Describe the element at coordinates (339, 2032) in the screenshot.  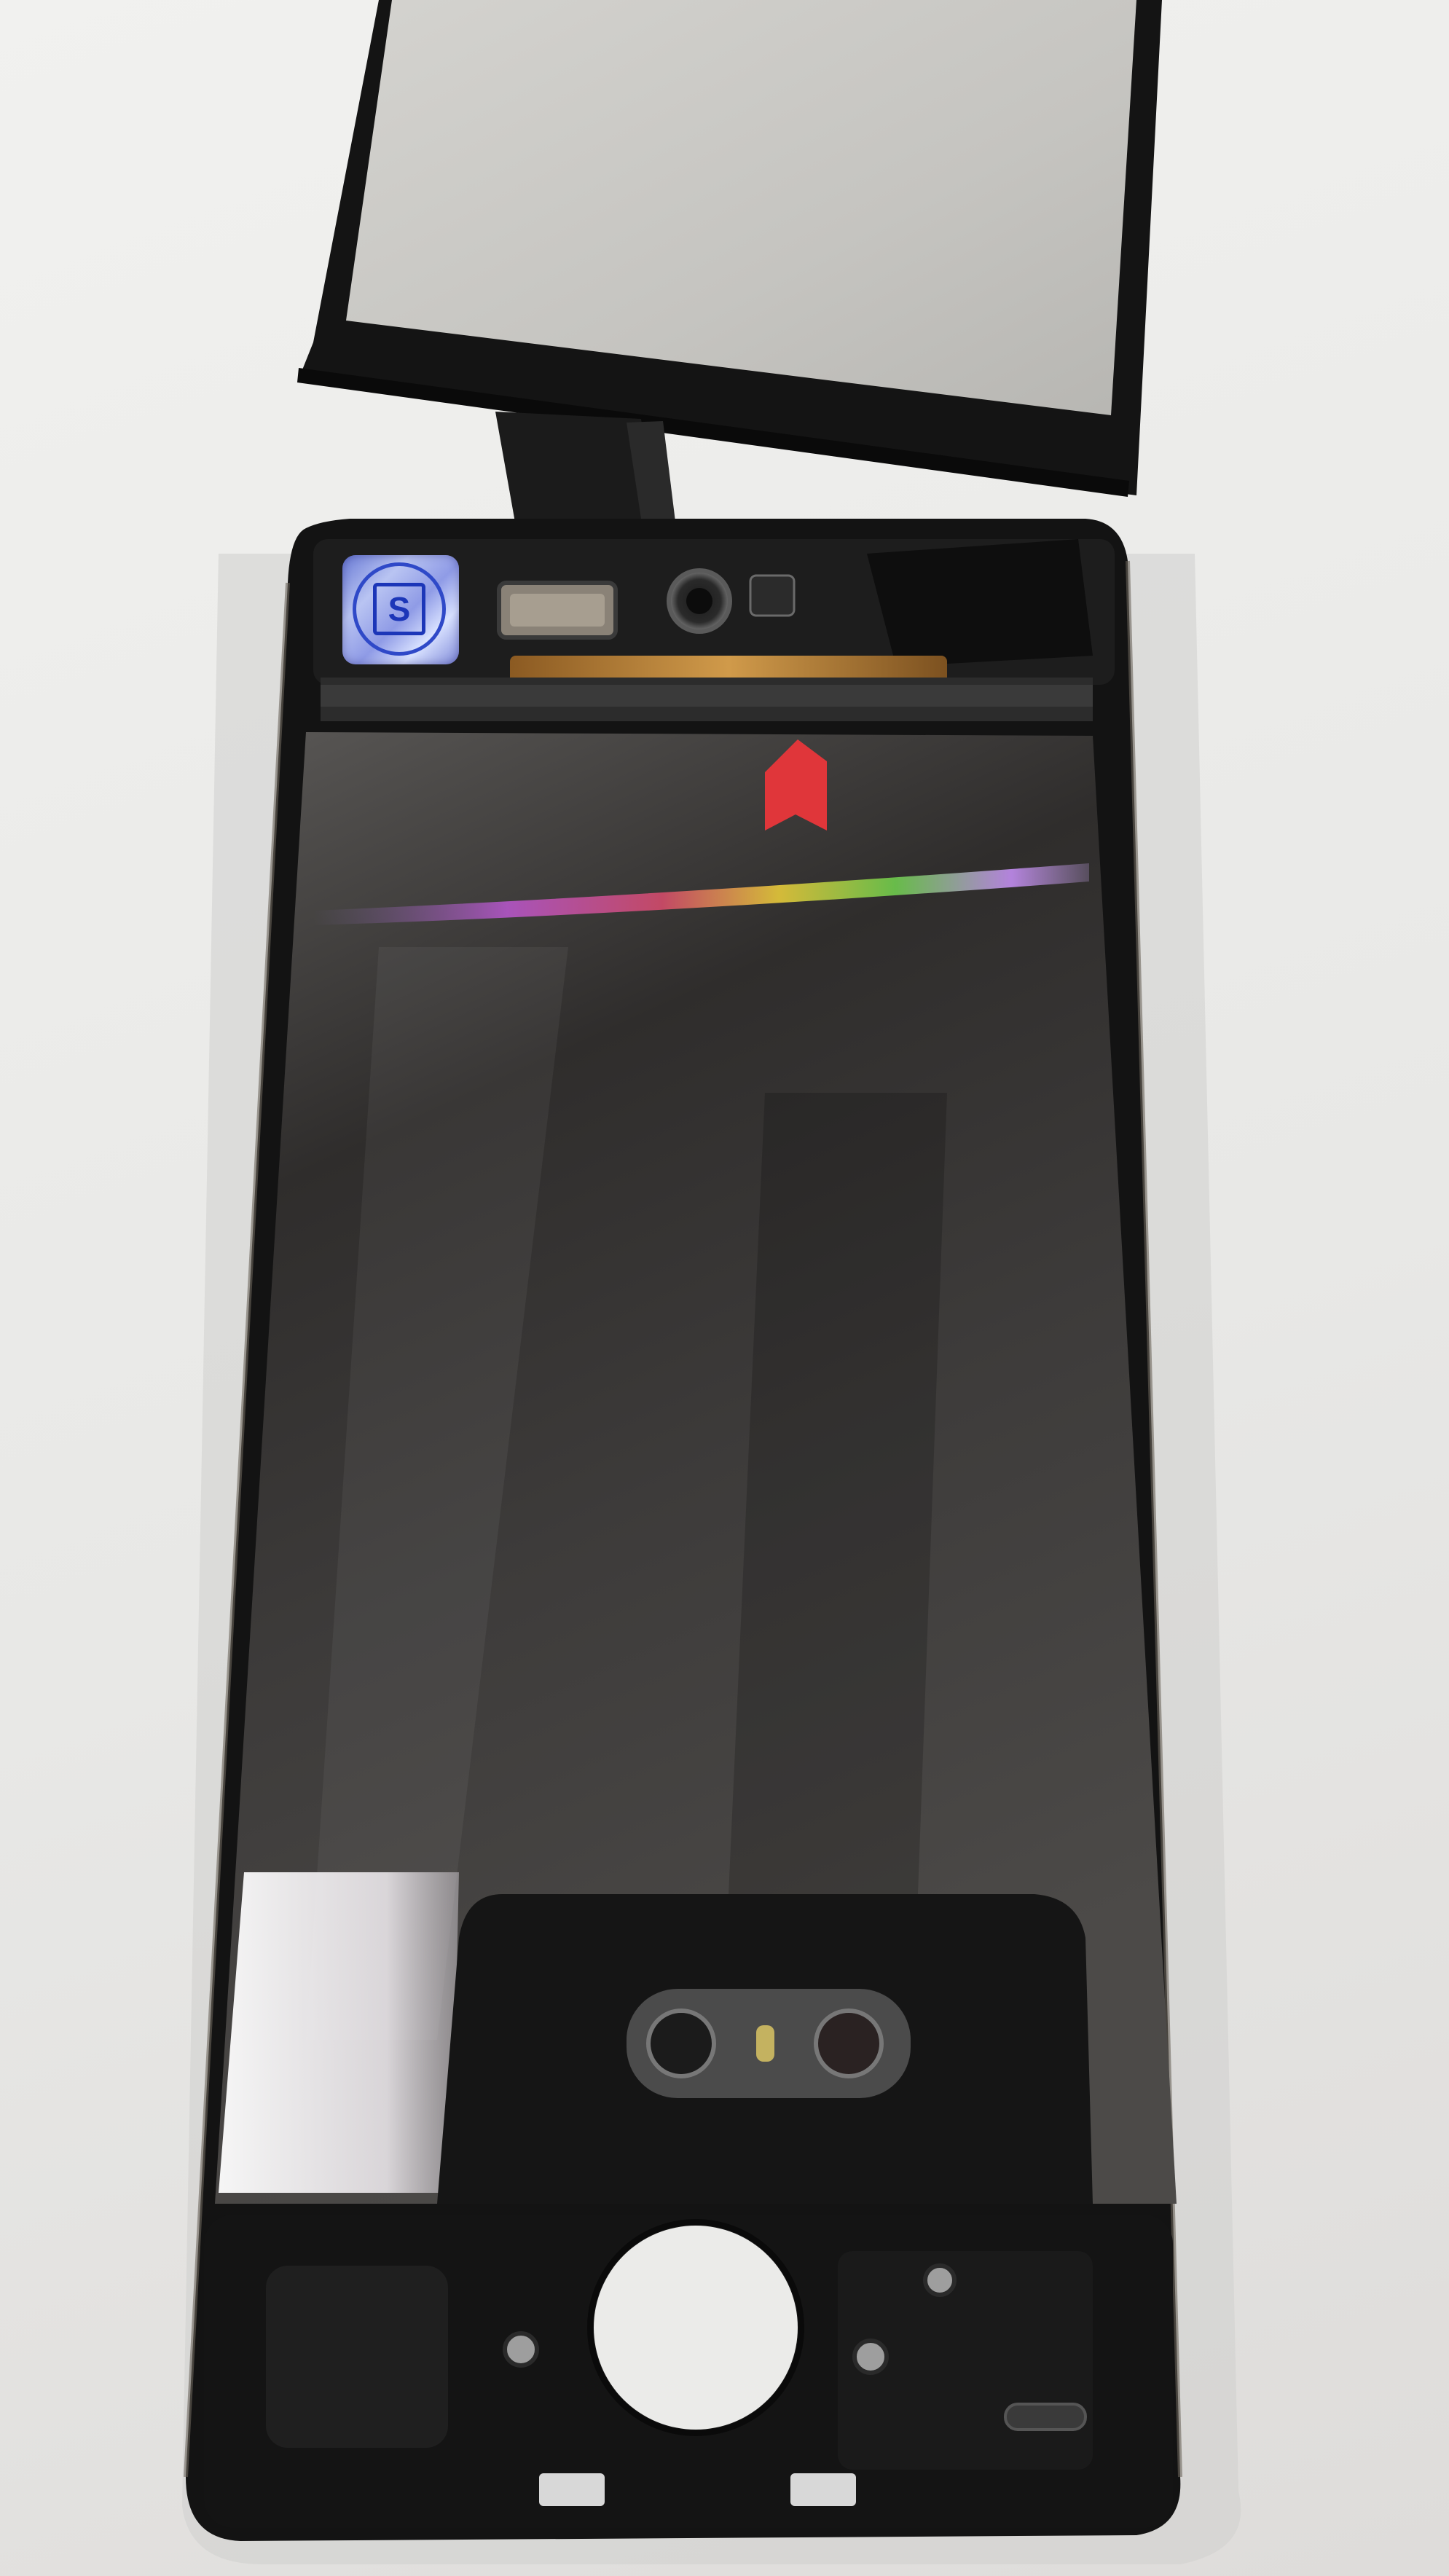
I see `light-glare` at that location.